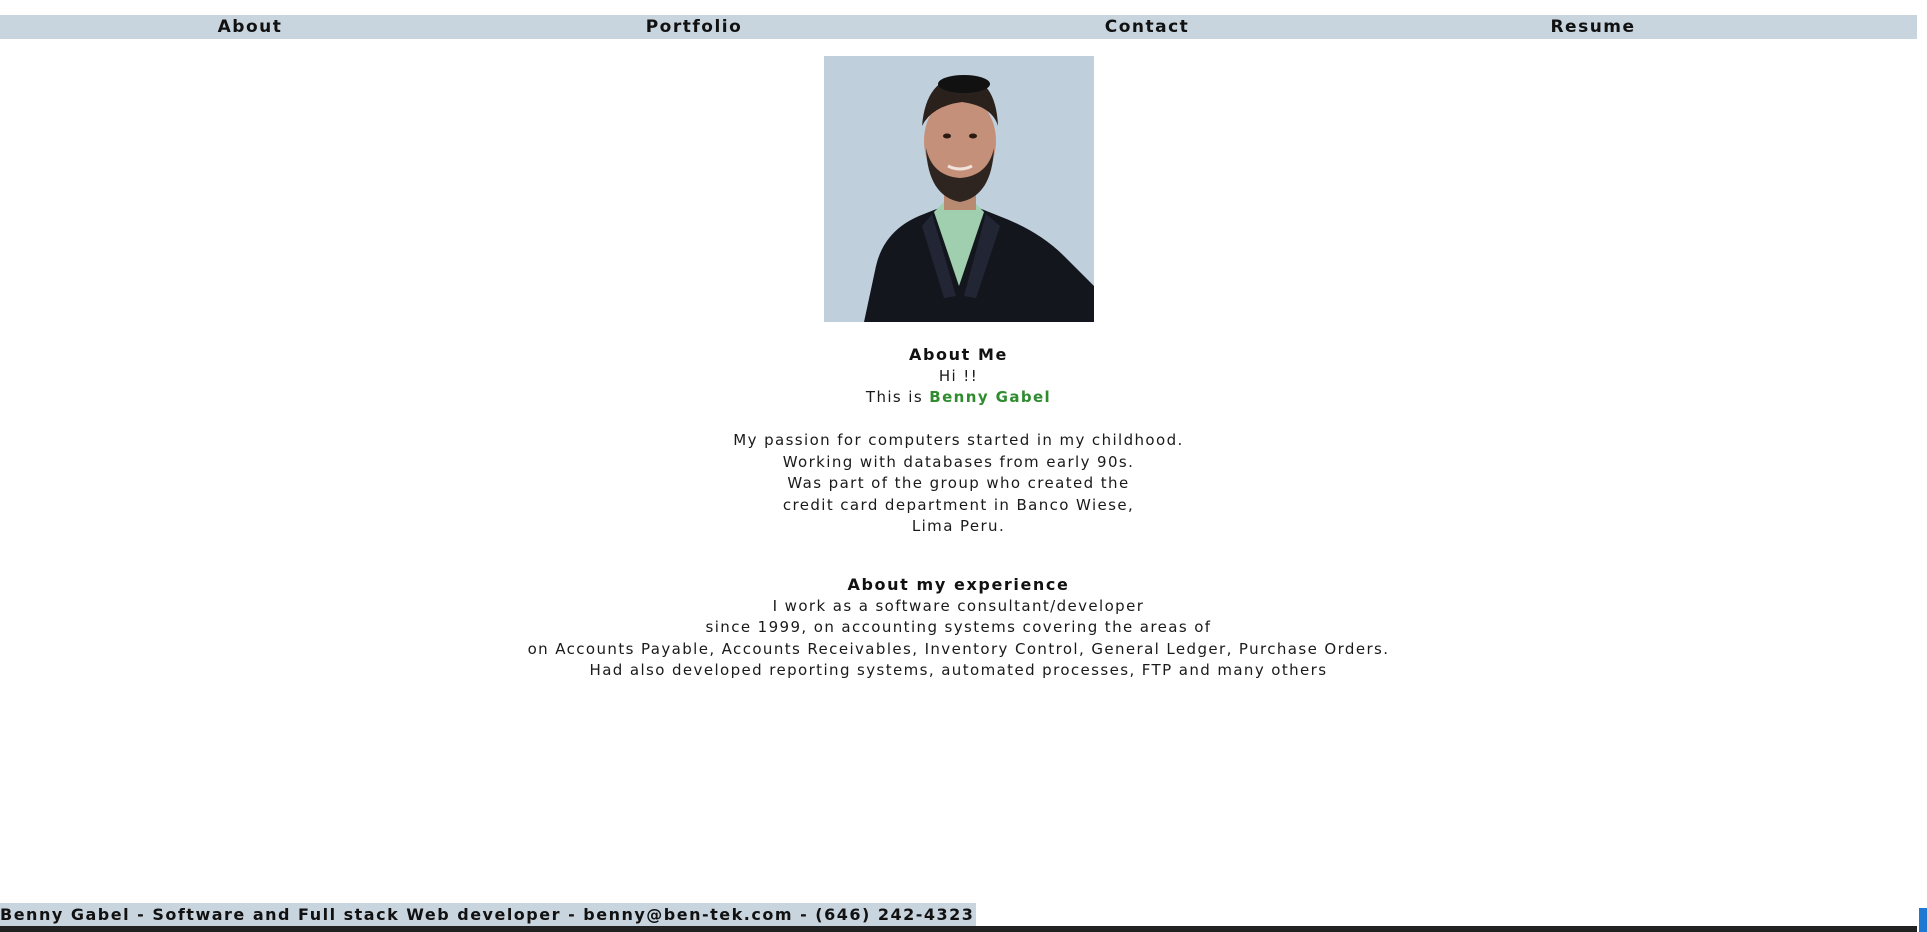 The height and width of the screenshot is (932, 1927). I want to click on scrollbar-indicator, so click(1923, 920).